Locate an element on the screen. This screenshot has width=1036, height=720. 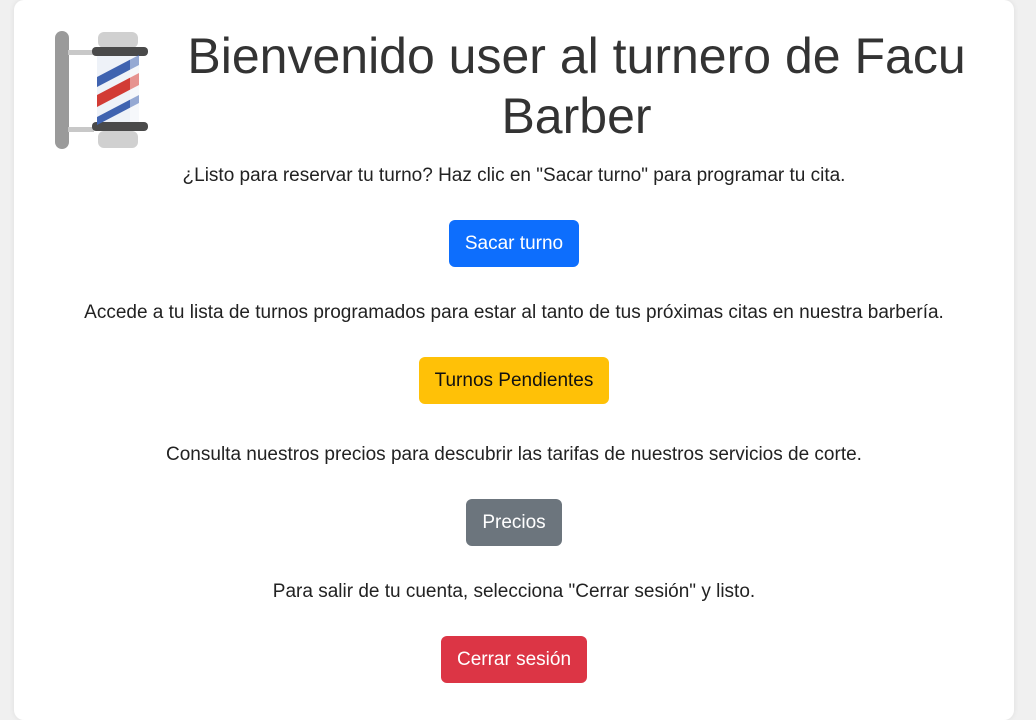
book-turn-button-row: Sacar turno is located at coordinates (514, 243).